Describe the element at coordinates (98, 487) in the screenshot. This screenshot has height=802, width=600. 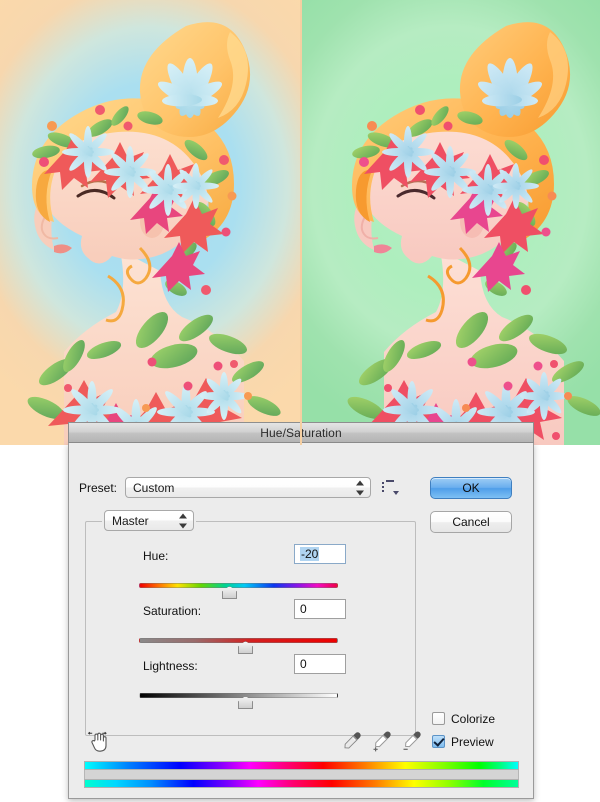
I see `preset-label: Preset:` at that location.